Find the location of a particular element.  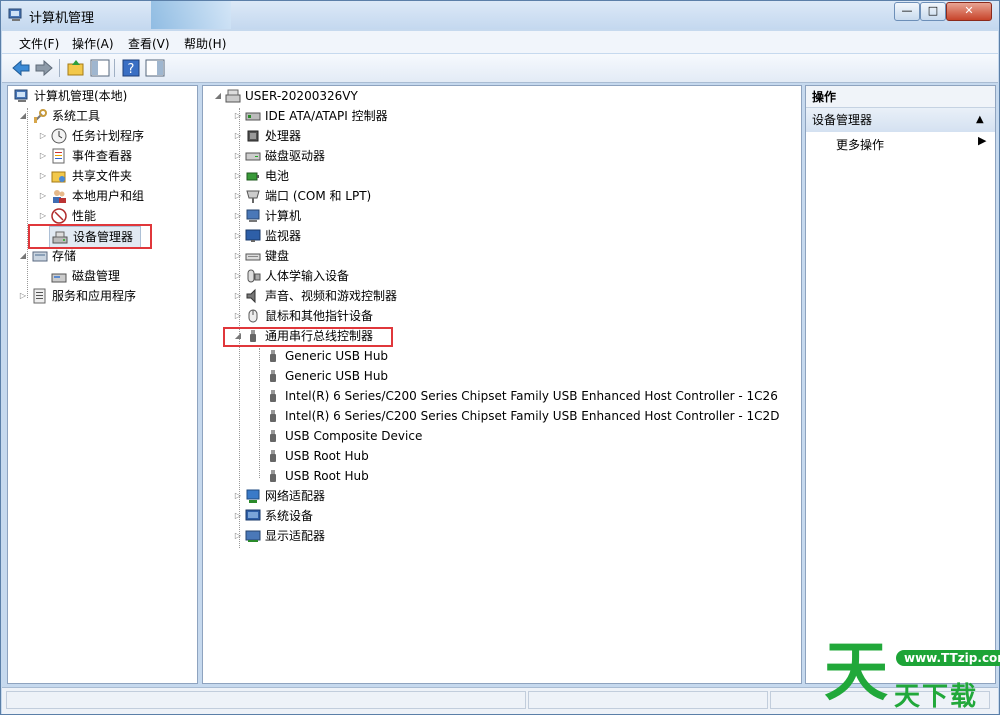

device-category-label: 网络适配器 is located at coordinates (295, 496).